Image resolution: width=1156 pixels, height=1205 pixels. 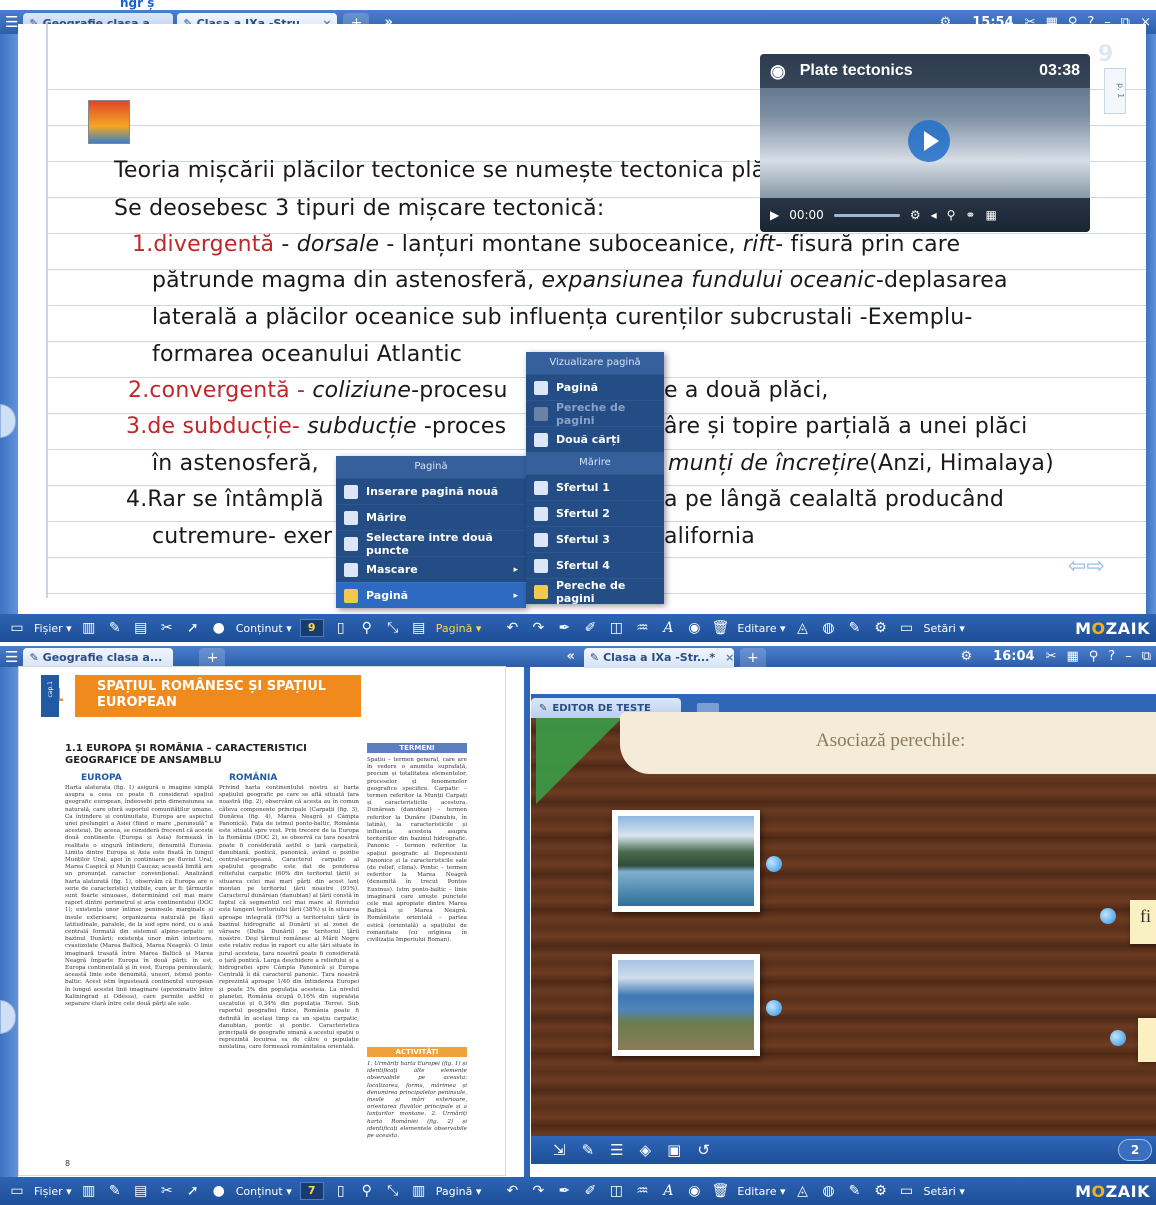 I want to click on page-number-box: 9, so click(x=311, y=628).